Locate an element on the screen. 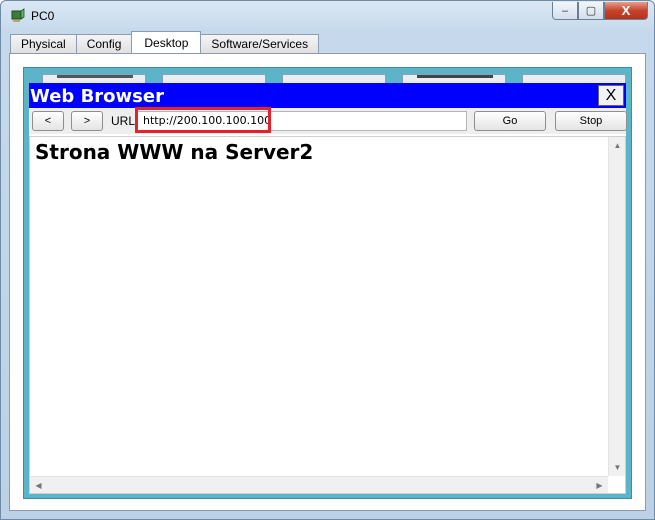 The height and width of the screenshot is (520, 655). tab-desktop: Desktop is located at coordinates (166, 42).